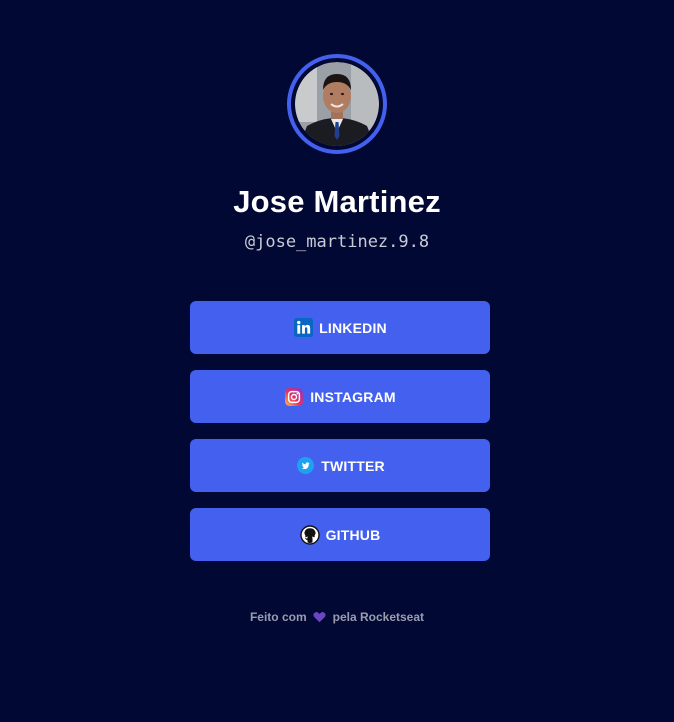 Image resolution: width=674 pixels, height=722 pixels. What do you see at coordinates (294, 397) in the screenshot?
I see `instagram-icon` at bounding box center [294, 397].